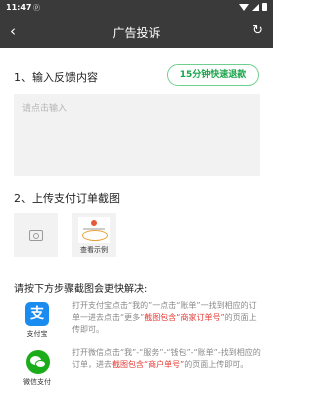  Describe the element at coordinates (37, 382) in the screenshot. I see `wechat-pay-label: 微信支付` at that location.